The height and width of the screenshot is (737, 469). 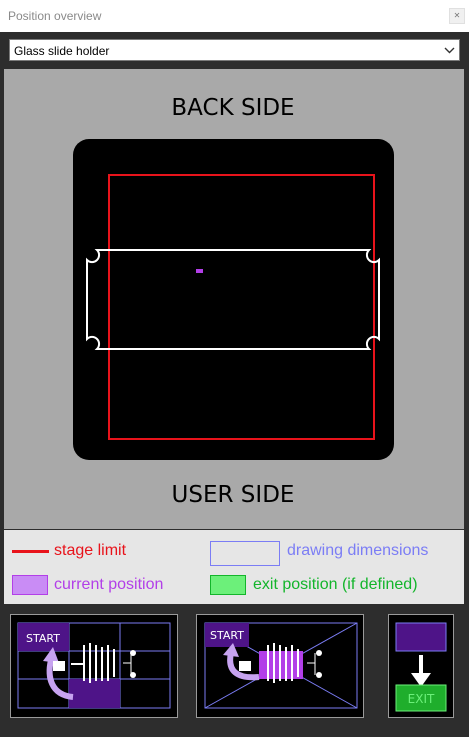 What do you see at coordinates (449, 50) in the screenshot?
I see `chevron-down-icon` at bounding box center [449, 50].